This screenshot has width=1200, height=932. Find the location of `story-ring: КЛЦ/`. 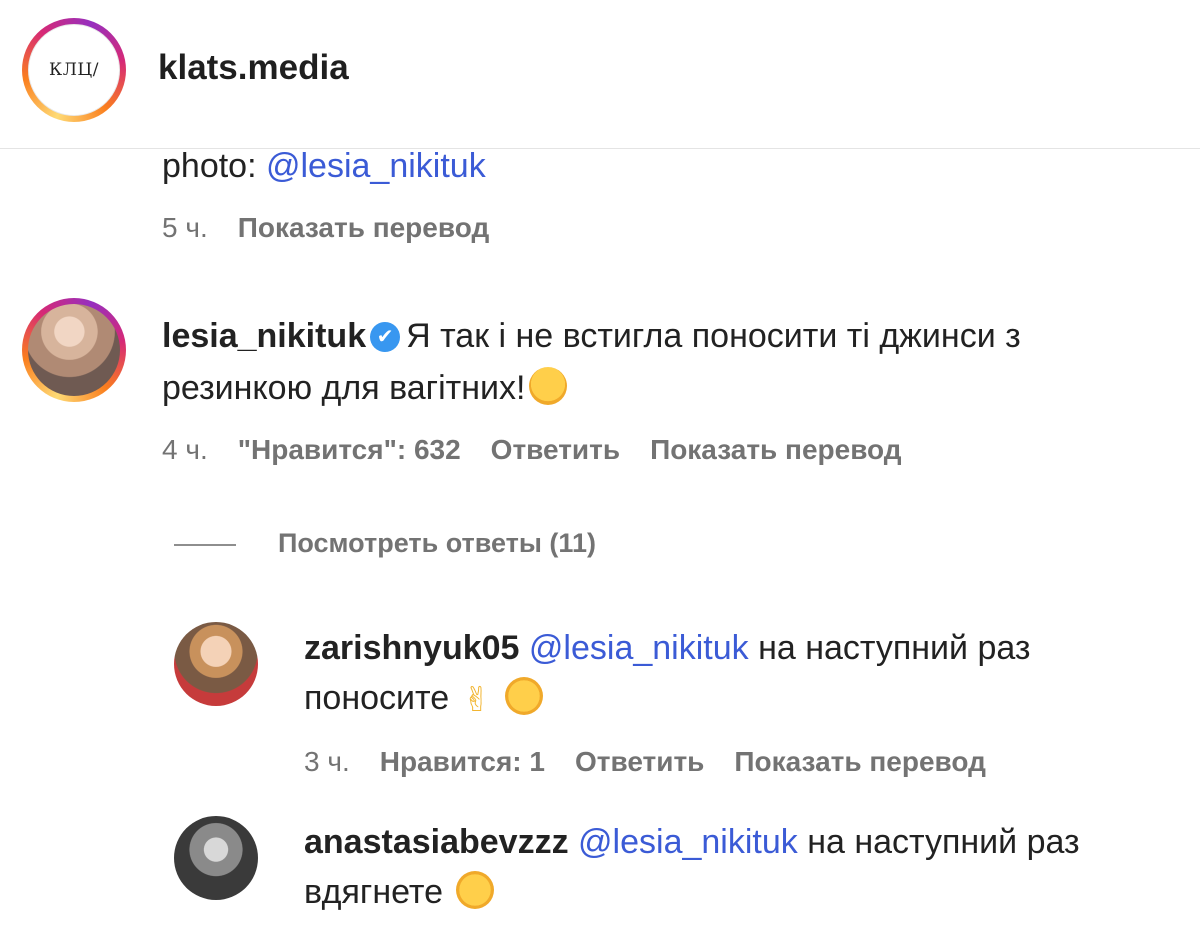

story-ring: КЛЦ/ is located at coordinates (74, 70).